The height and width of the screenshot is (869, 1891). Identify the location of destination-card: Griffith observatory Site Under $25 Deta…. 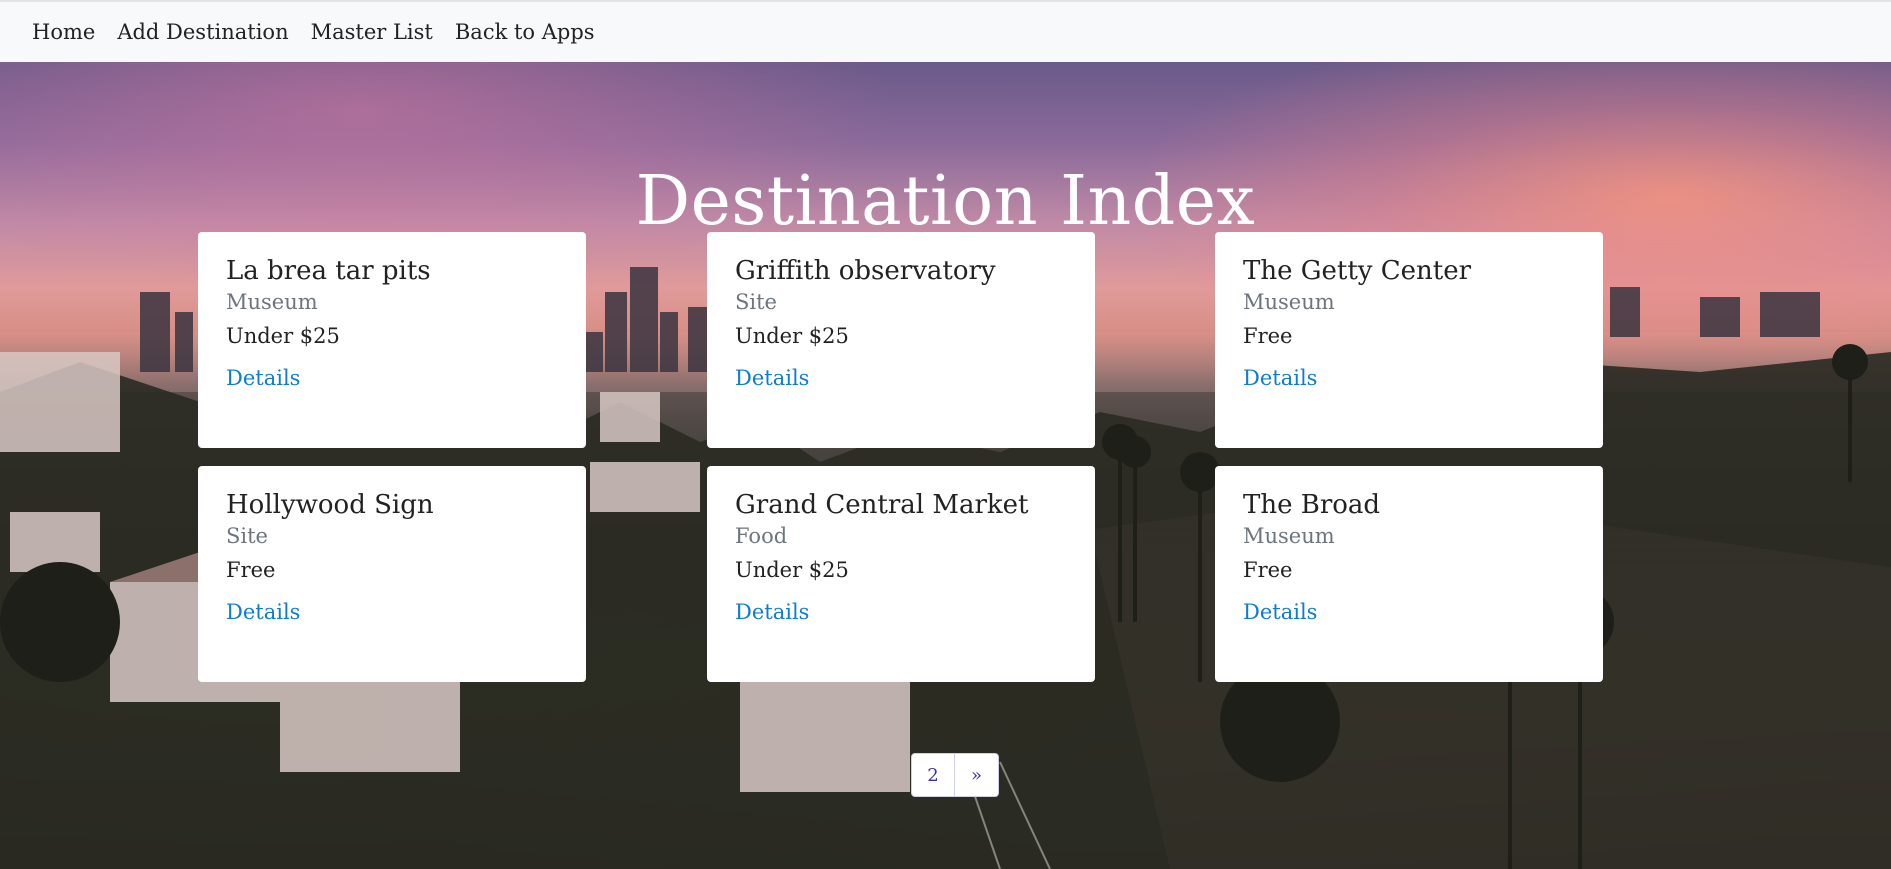
(901, 340).